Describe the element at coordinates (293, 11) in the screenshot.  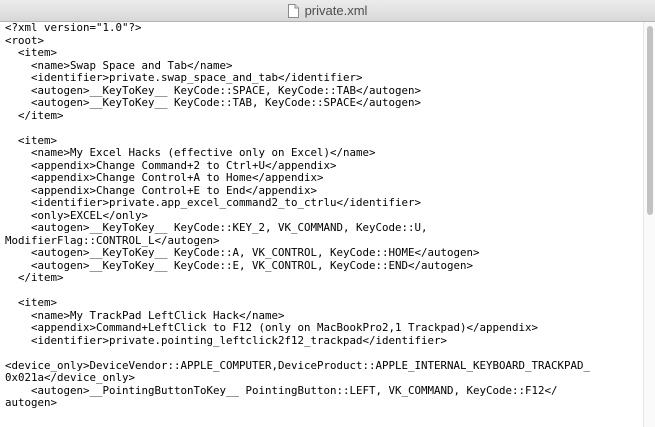
I see `document-icon` at that location.